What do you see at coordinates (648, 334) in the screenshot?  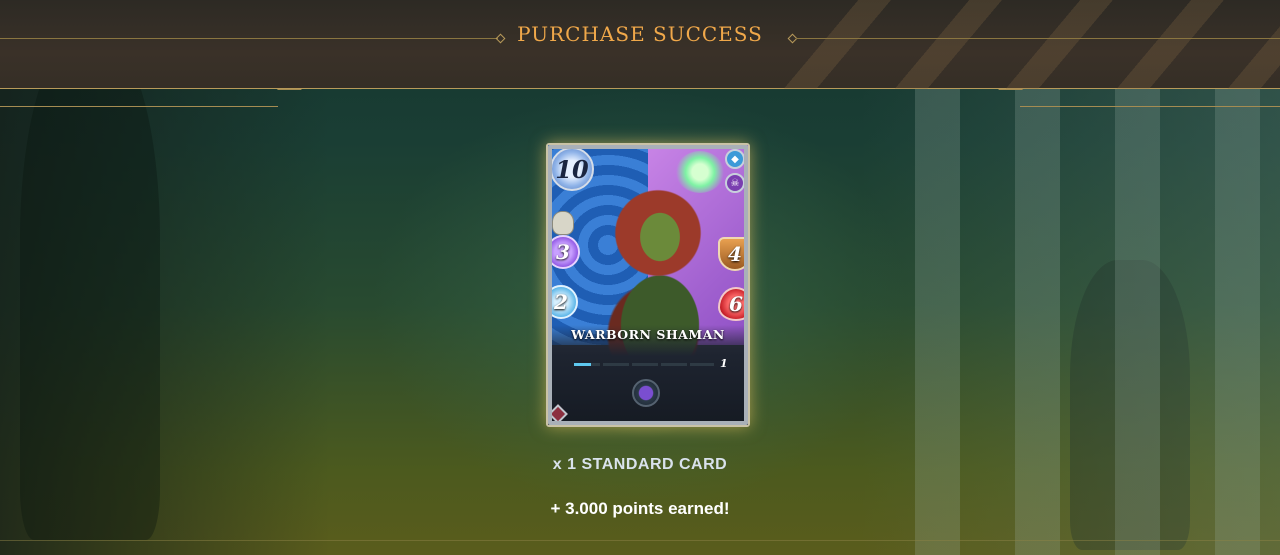 I see `card-name: WARBORN SHAMAN` at bounding box center [648, 334].